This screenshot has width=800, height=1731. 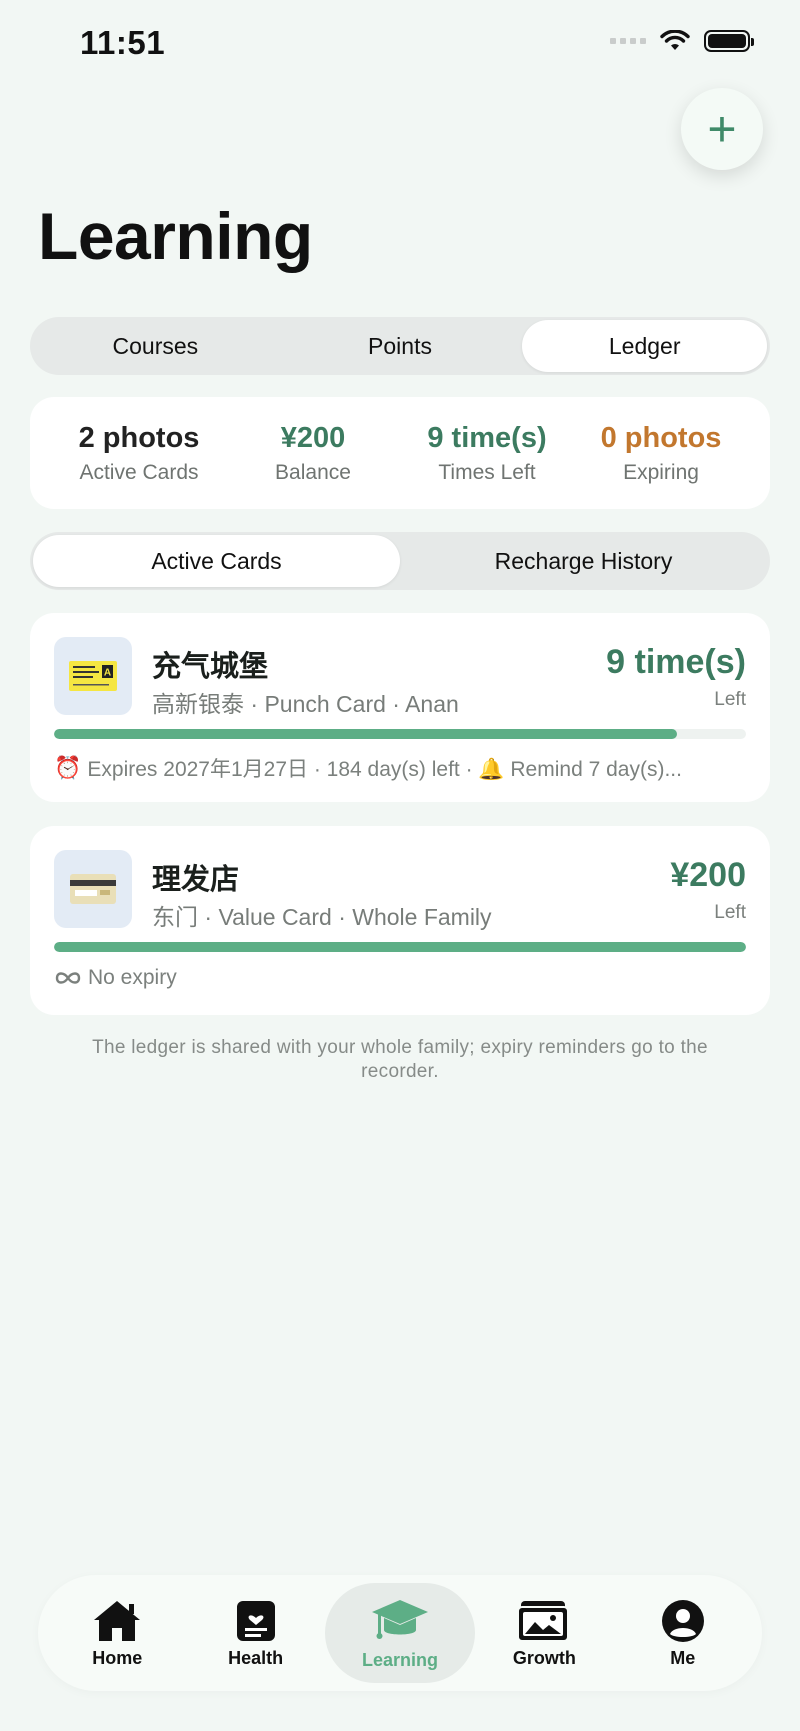 I want to click on alarm-clock-icon: ⏰, so click(x=68, y=767).